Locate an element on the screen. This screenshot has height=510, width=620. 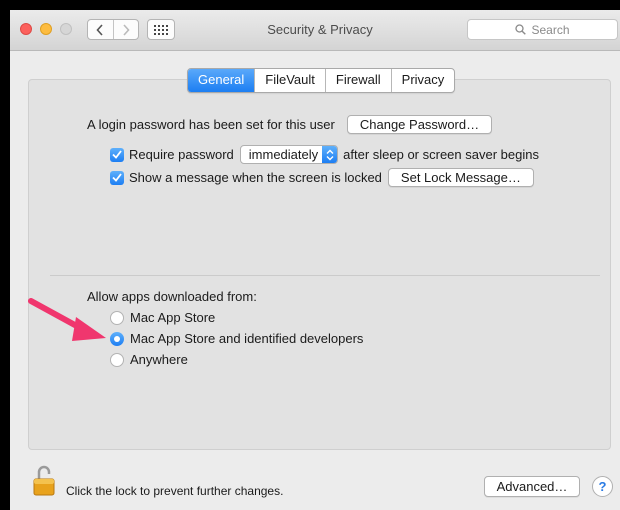
help-button: ? is located at coordinates (602, 486).